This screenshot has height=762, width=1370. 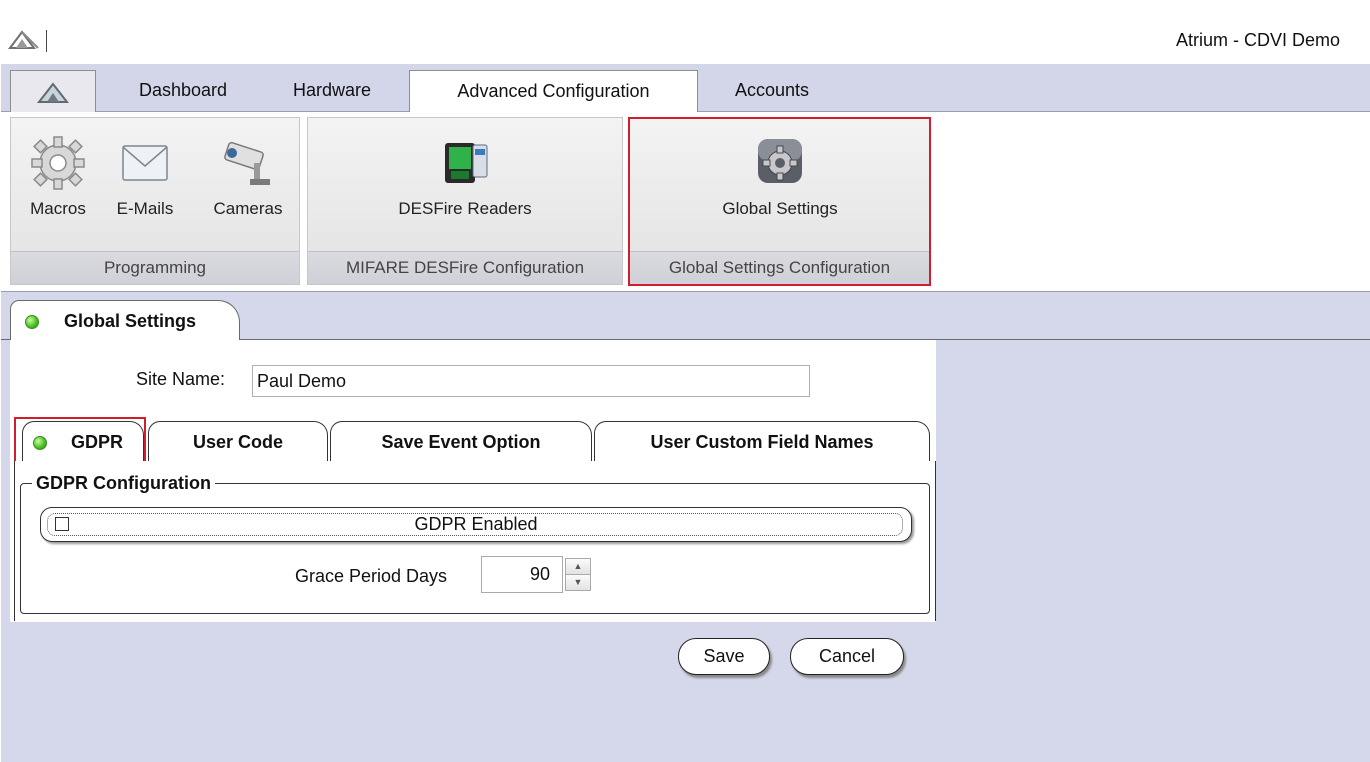 What do you see at coordinates (32, 322) in the screenshot?
I see `status-led-icon` at bounding box center [32, 322].